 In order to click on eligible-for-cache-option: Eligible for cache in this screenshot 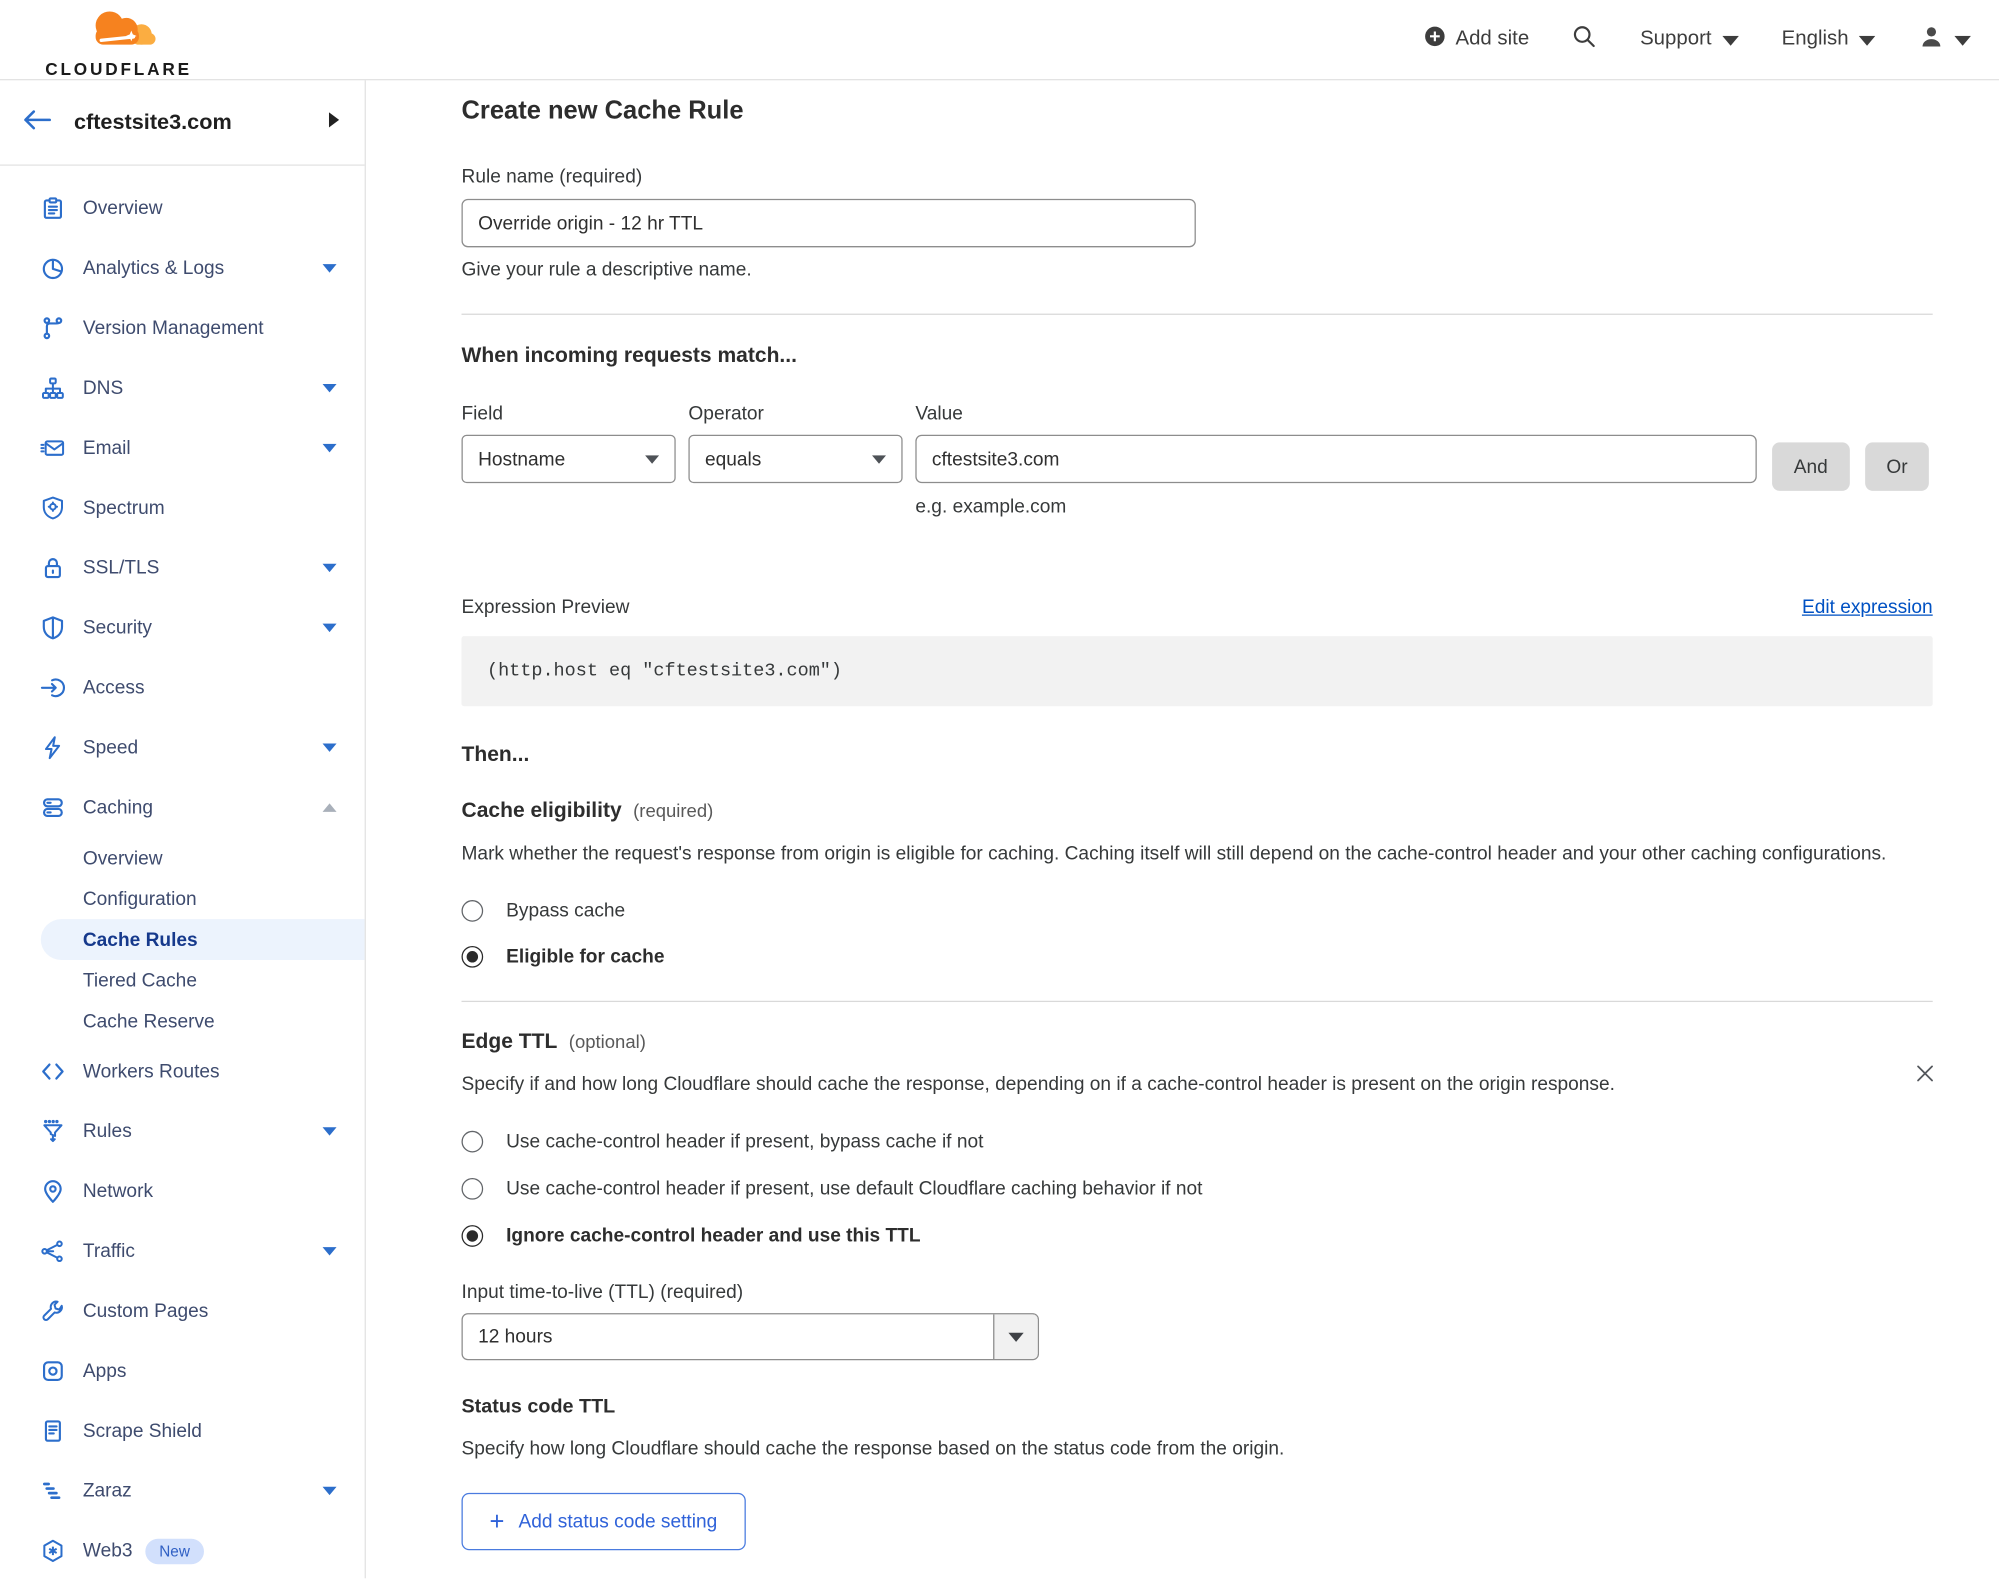, I will do `click(1197, 956)`.